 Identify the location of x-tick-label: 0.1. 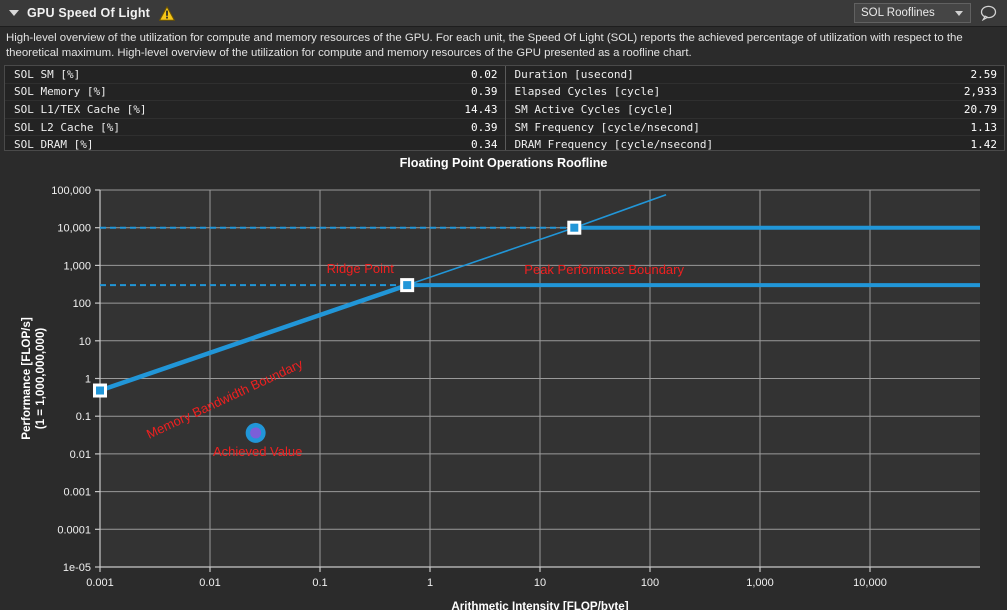
(319, 583).